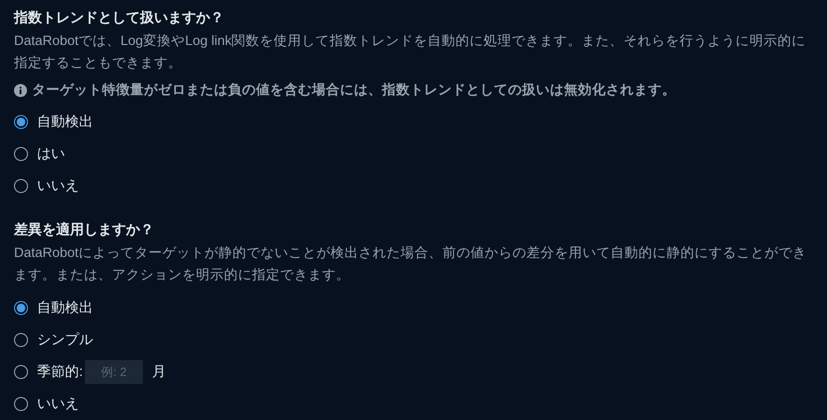 This screenshot has width=827, height=420. I want to click on warning-note: ターゲット特徴量がゼロまたは負の値を含む場合には、指数トレンドとしての扱いは無効化されます。, so click(354, 90).